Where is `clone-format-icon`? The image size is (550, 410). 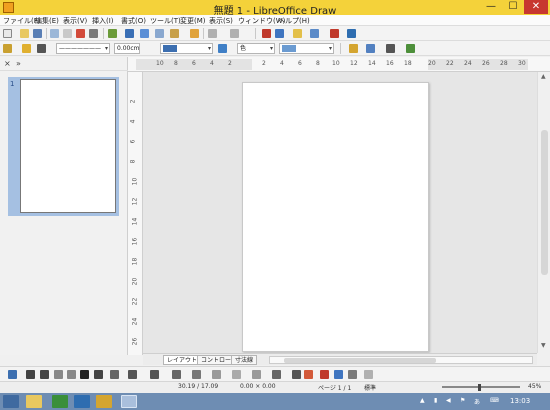 clone-format-icon is located at coordinates (194, 33).